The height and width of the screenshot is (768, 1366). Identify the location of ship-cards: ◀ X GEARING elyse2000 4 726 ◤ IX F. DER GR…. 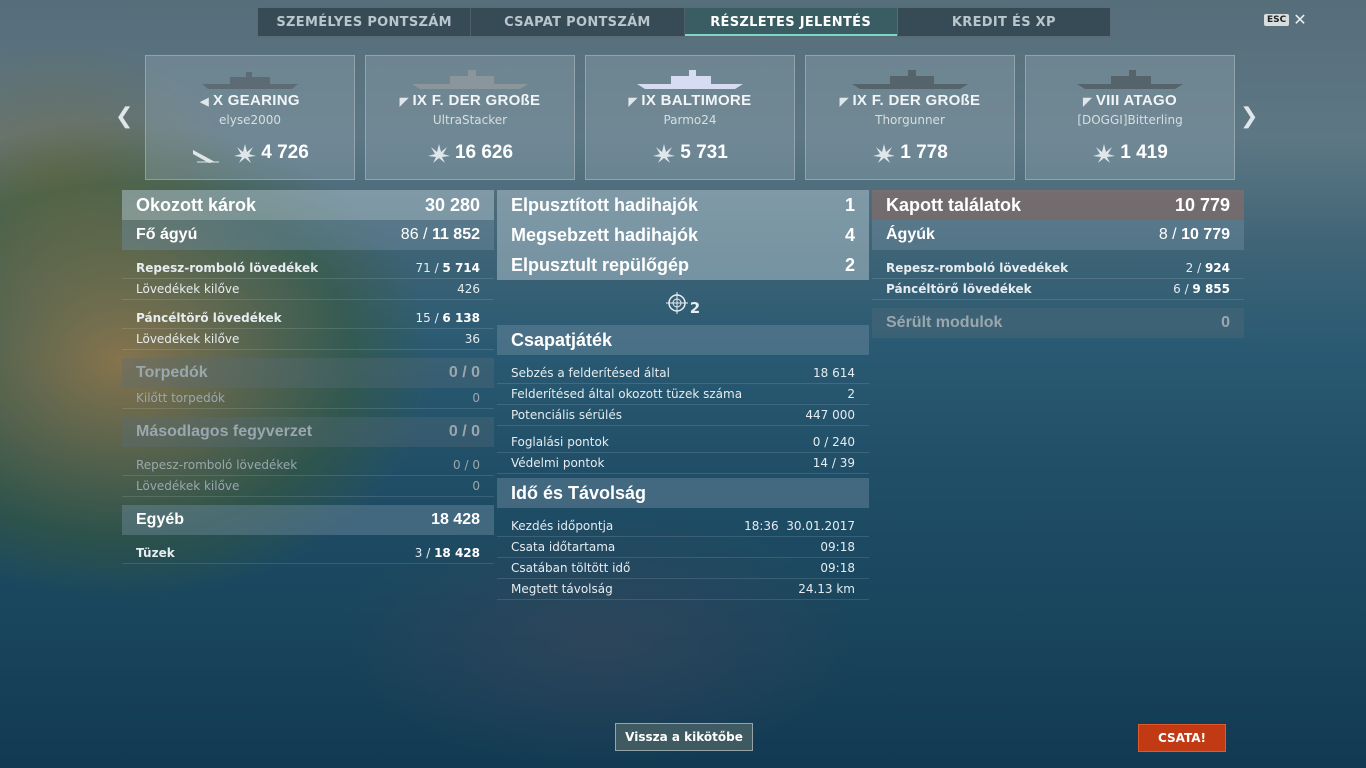
(690, 117).